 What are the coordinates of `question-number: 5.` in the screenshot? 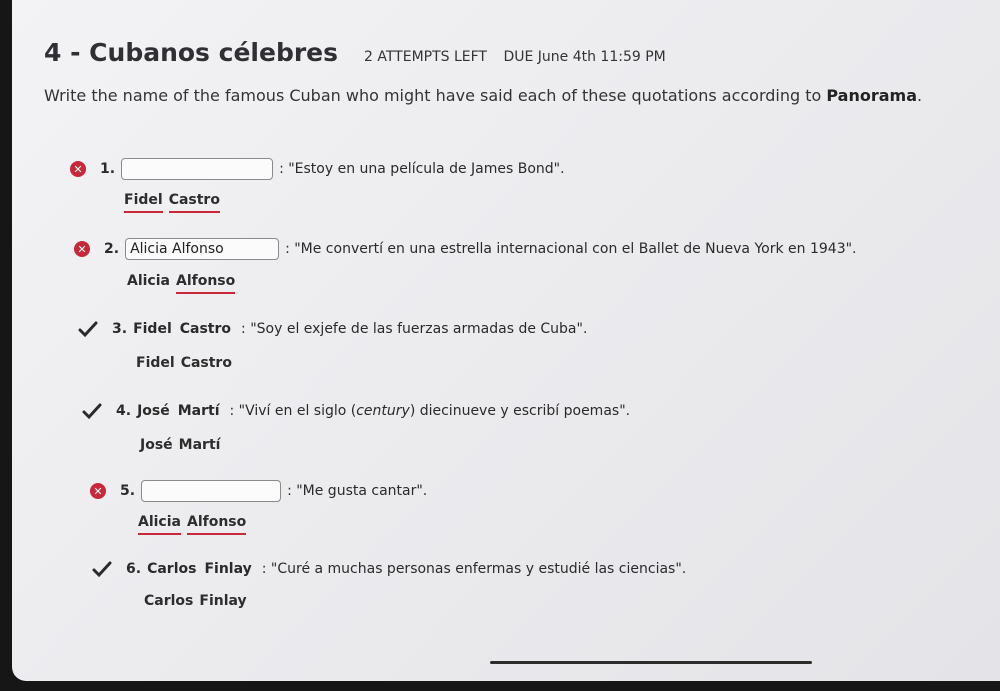 It's located at (128, 491).